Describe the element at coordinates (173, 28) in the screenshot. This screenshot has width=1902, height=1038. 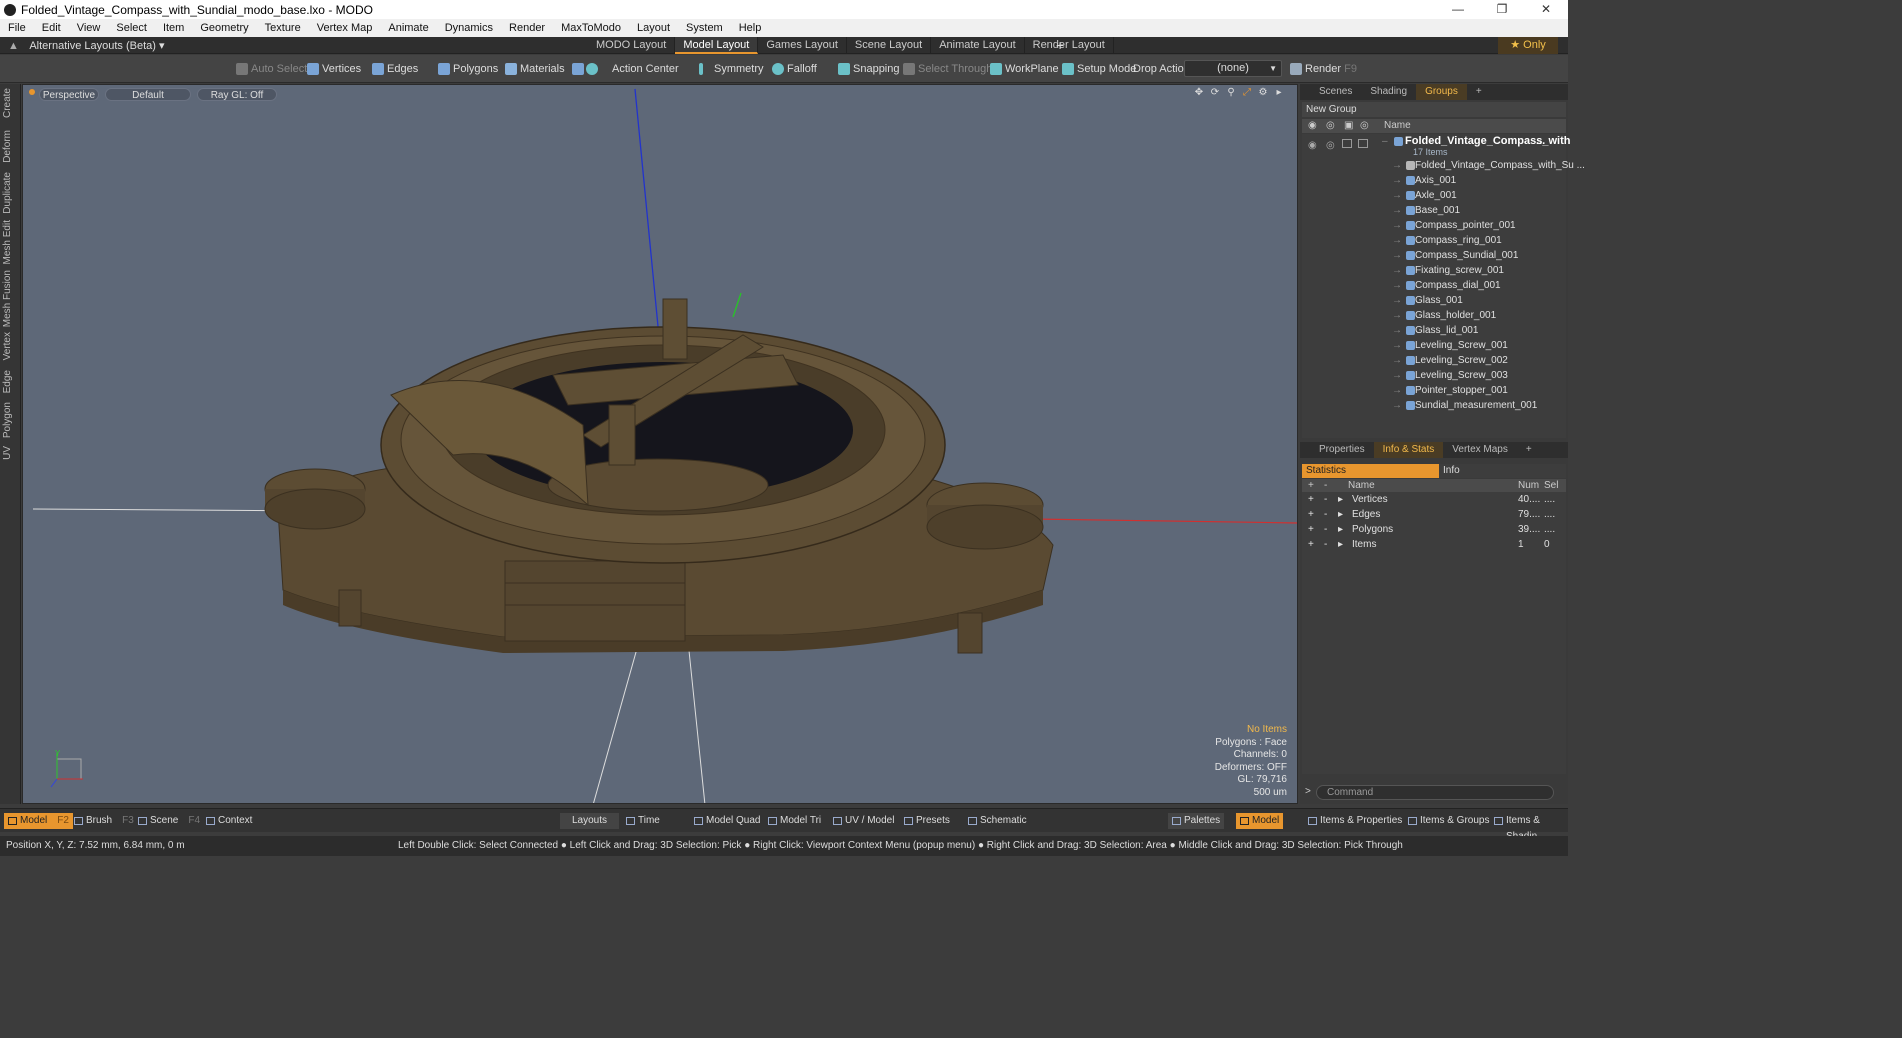
I see `menu-item: Item` at that location.